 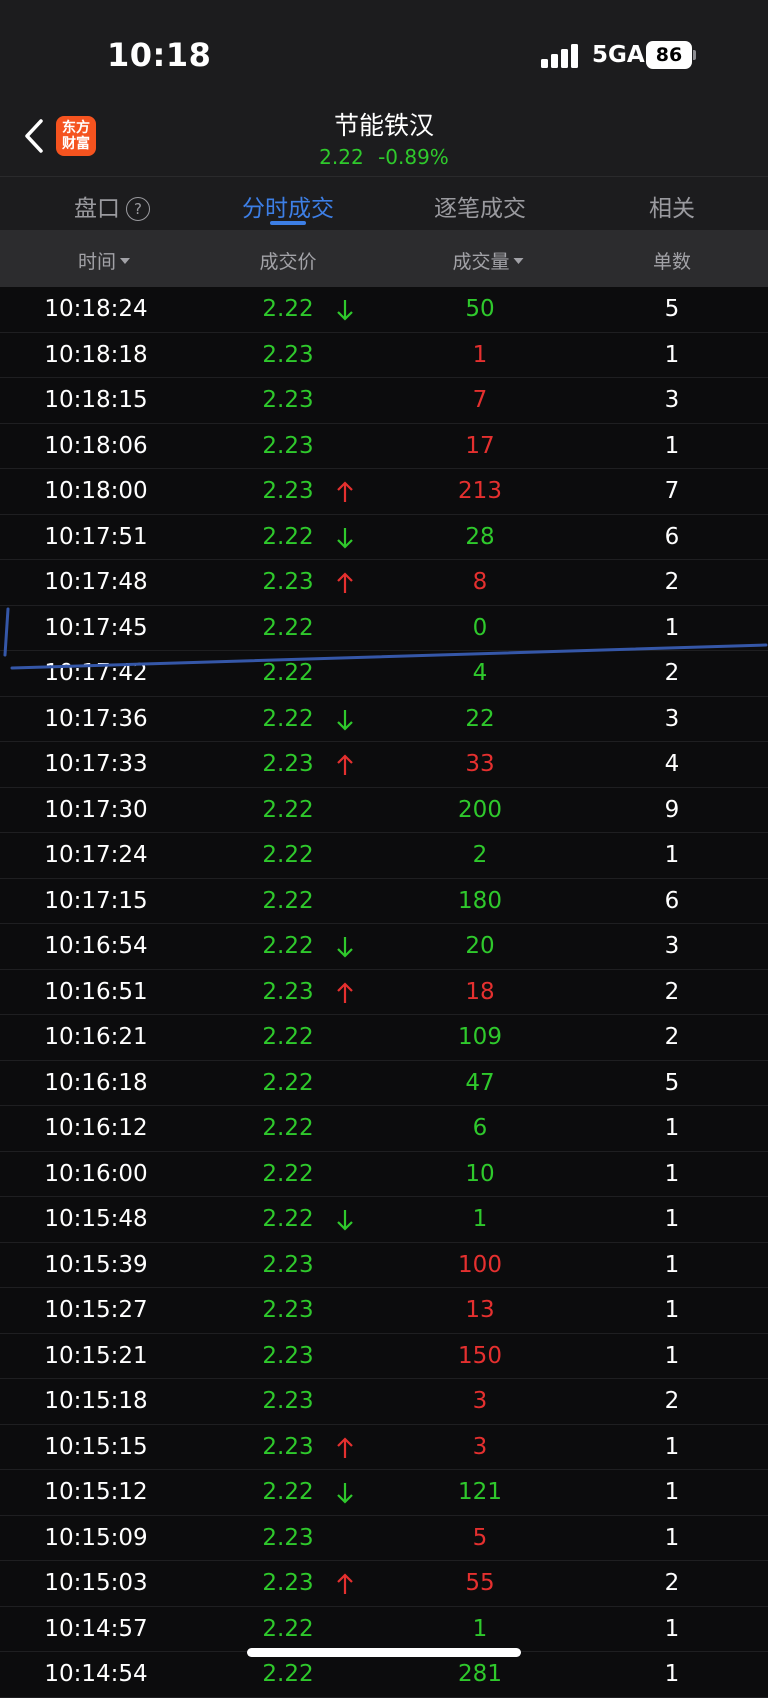 What do you see at coordinates (672, 536) in the screenshot?
I see `trade-count: 6` at bounding box center [672, 536].